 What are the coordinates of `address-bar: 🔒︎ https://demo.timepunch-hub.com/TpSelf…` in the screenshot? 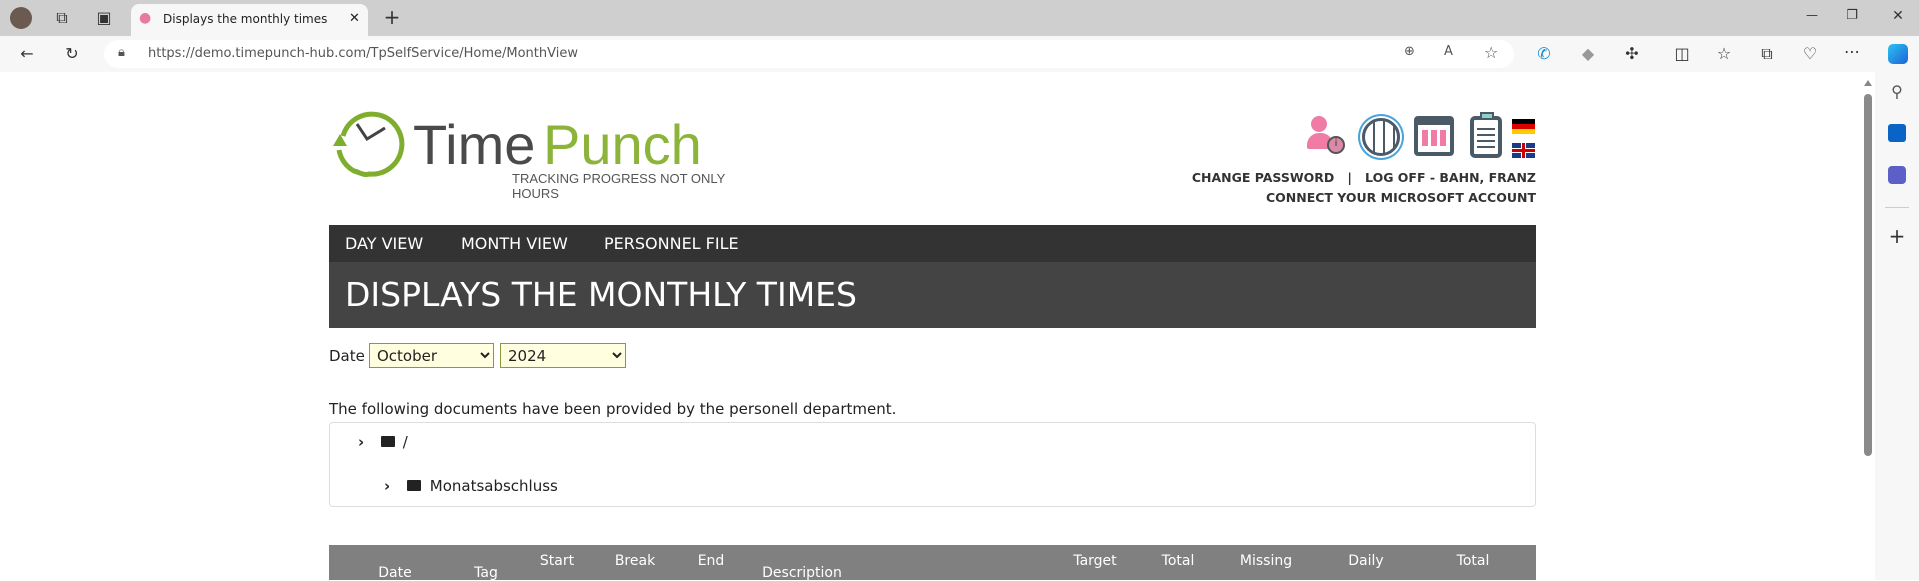 It's located at (809, 54).